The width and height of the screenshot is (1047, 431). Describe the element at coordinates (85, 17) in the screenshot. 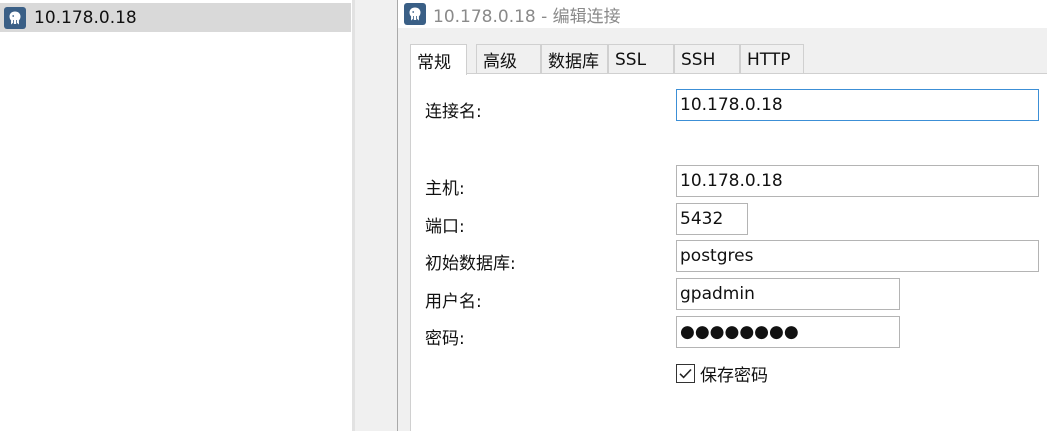

I see `tree-item-label: 10.178.0.18` at that location.